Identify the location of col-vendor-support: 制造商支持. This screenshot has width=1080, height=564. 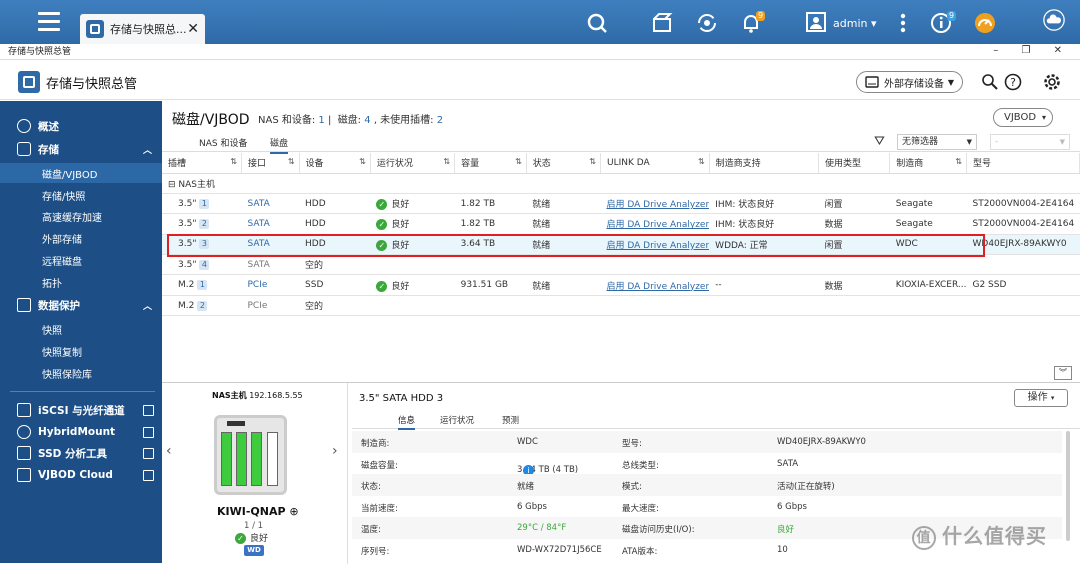
(764, 163).